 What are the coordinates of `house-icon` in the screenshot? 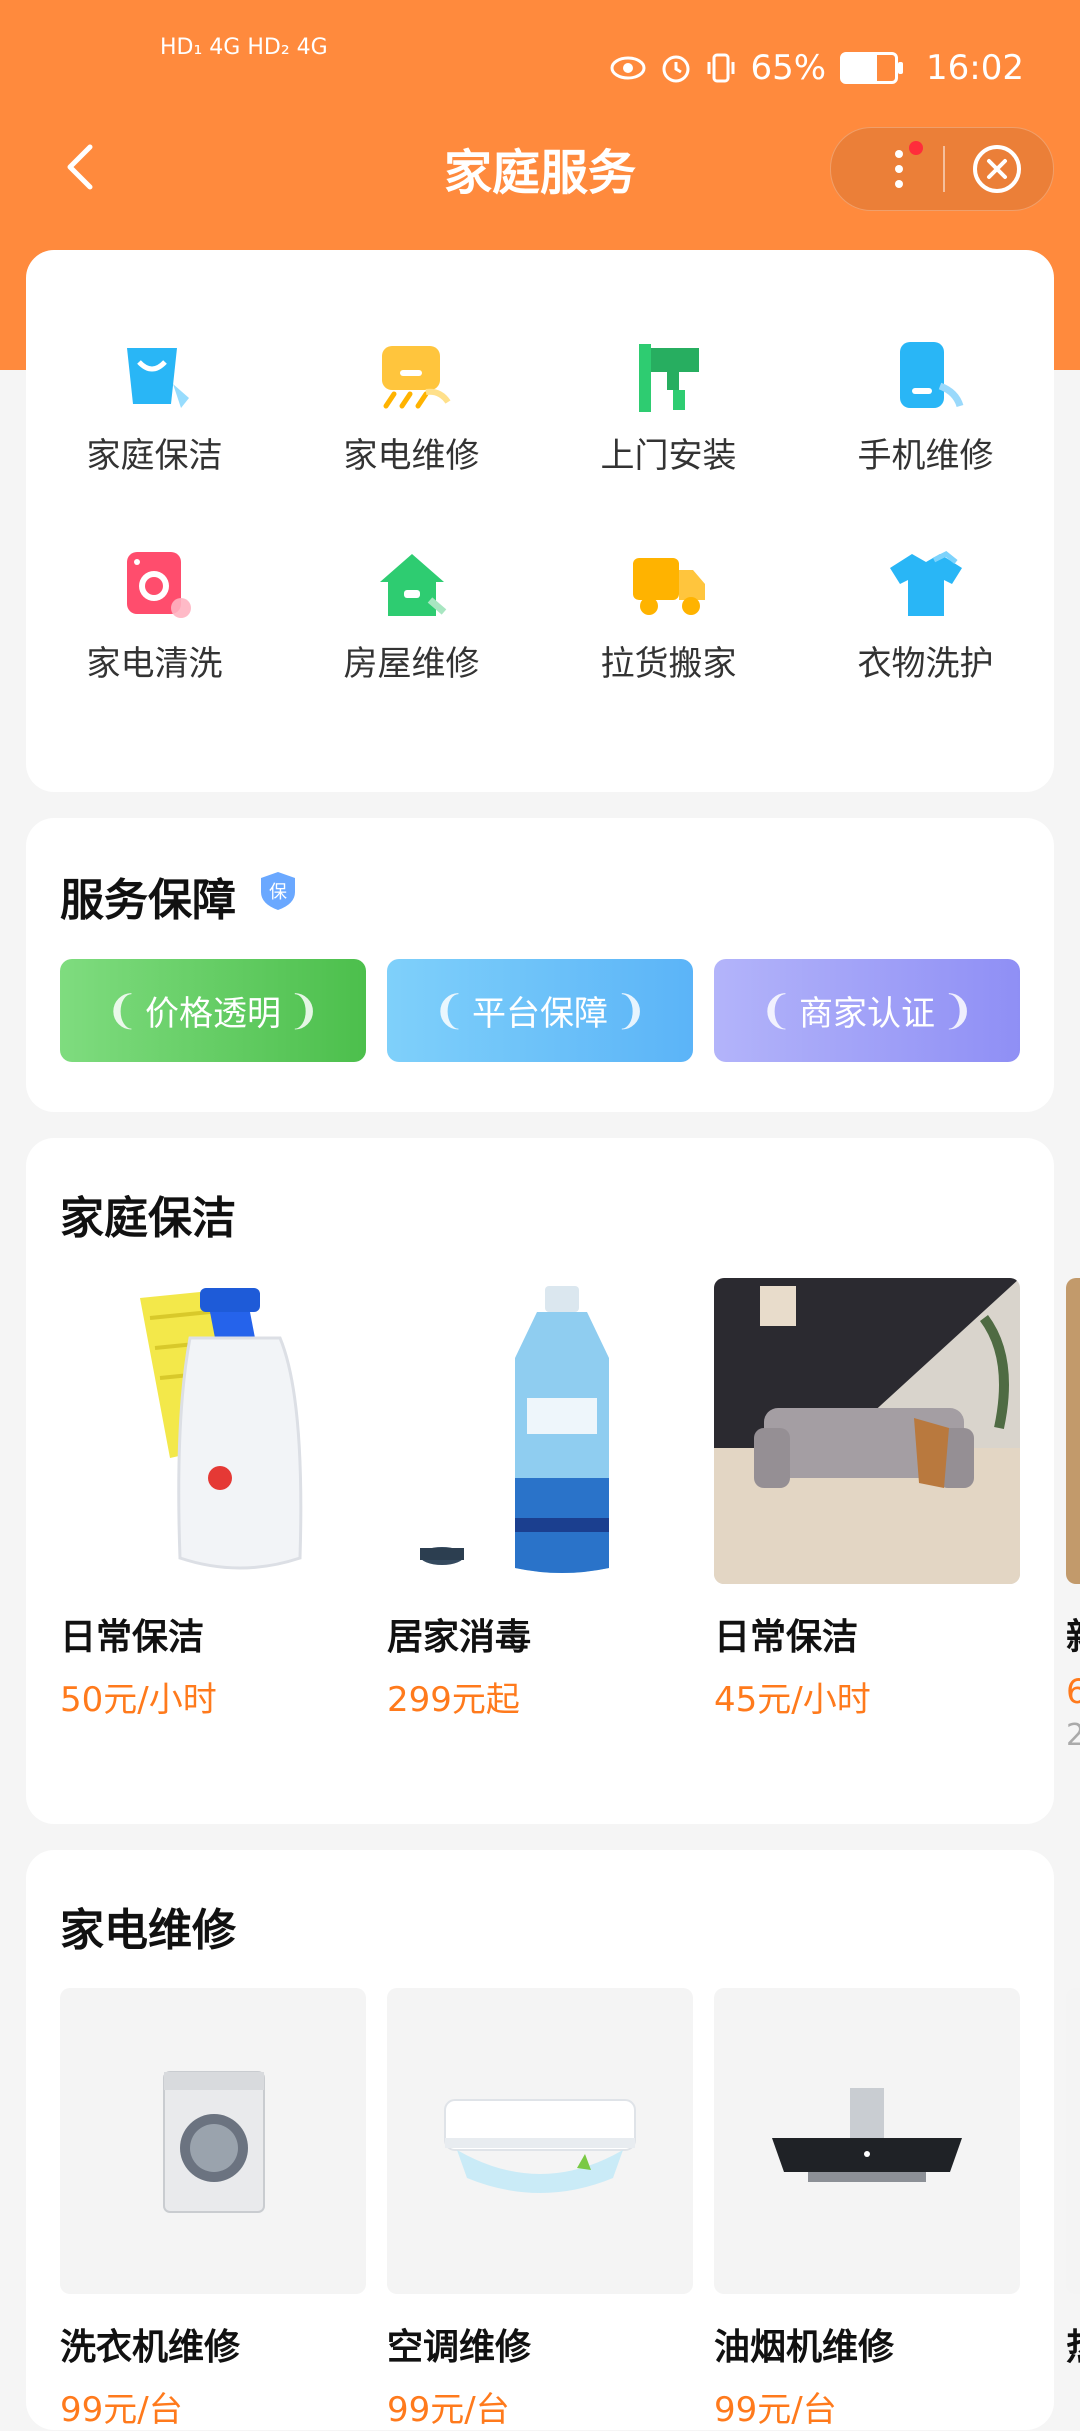 It's located at (412, 585).